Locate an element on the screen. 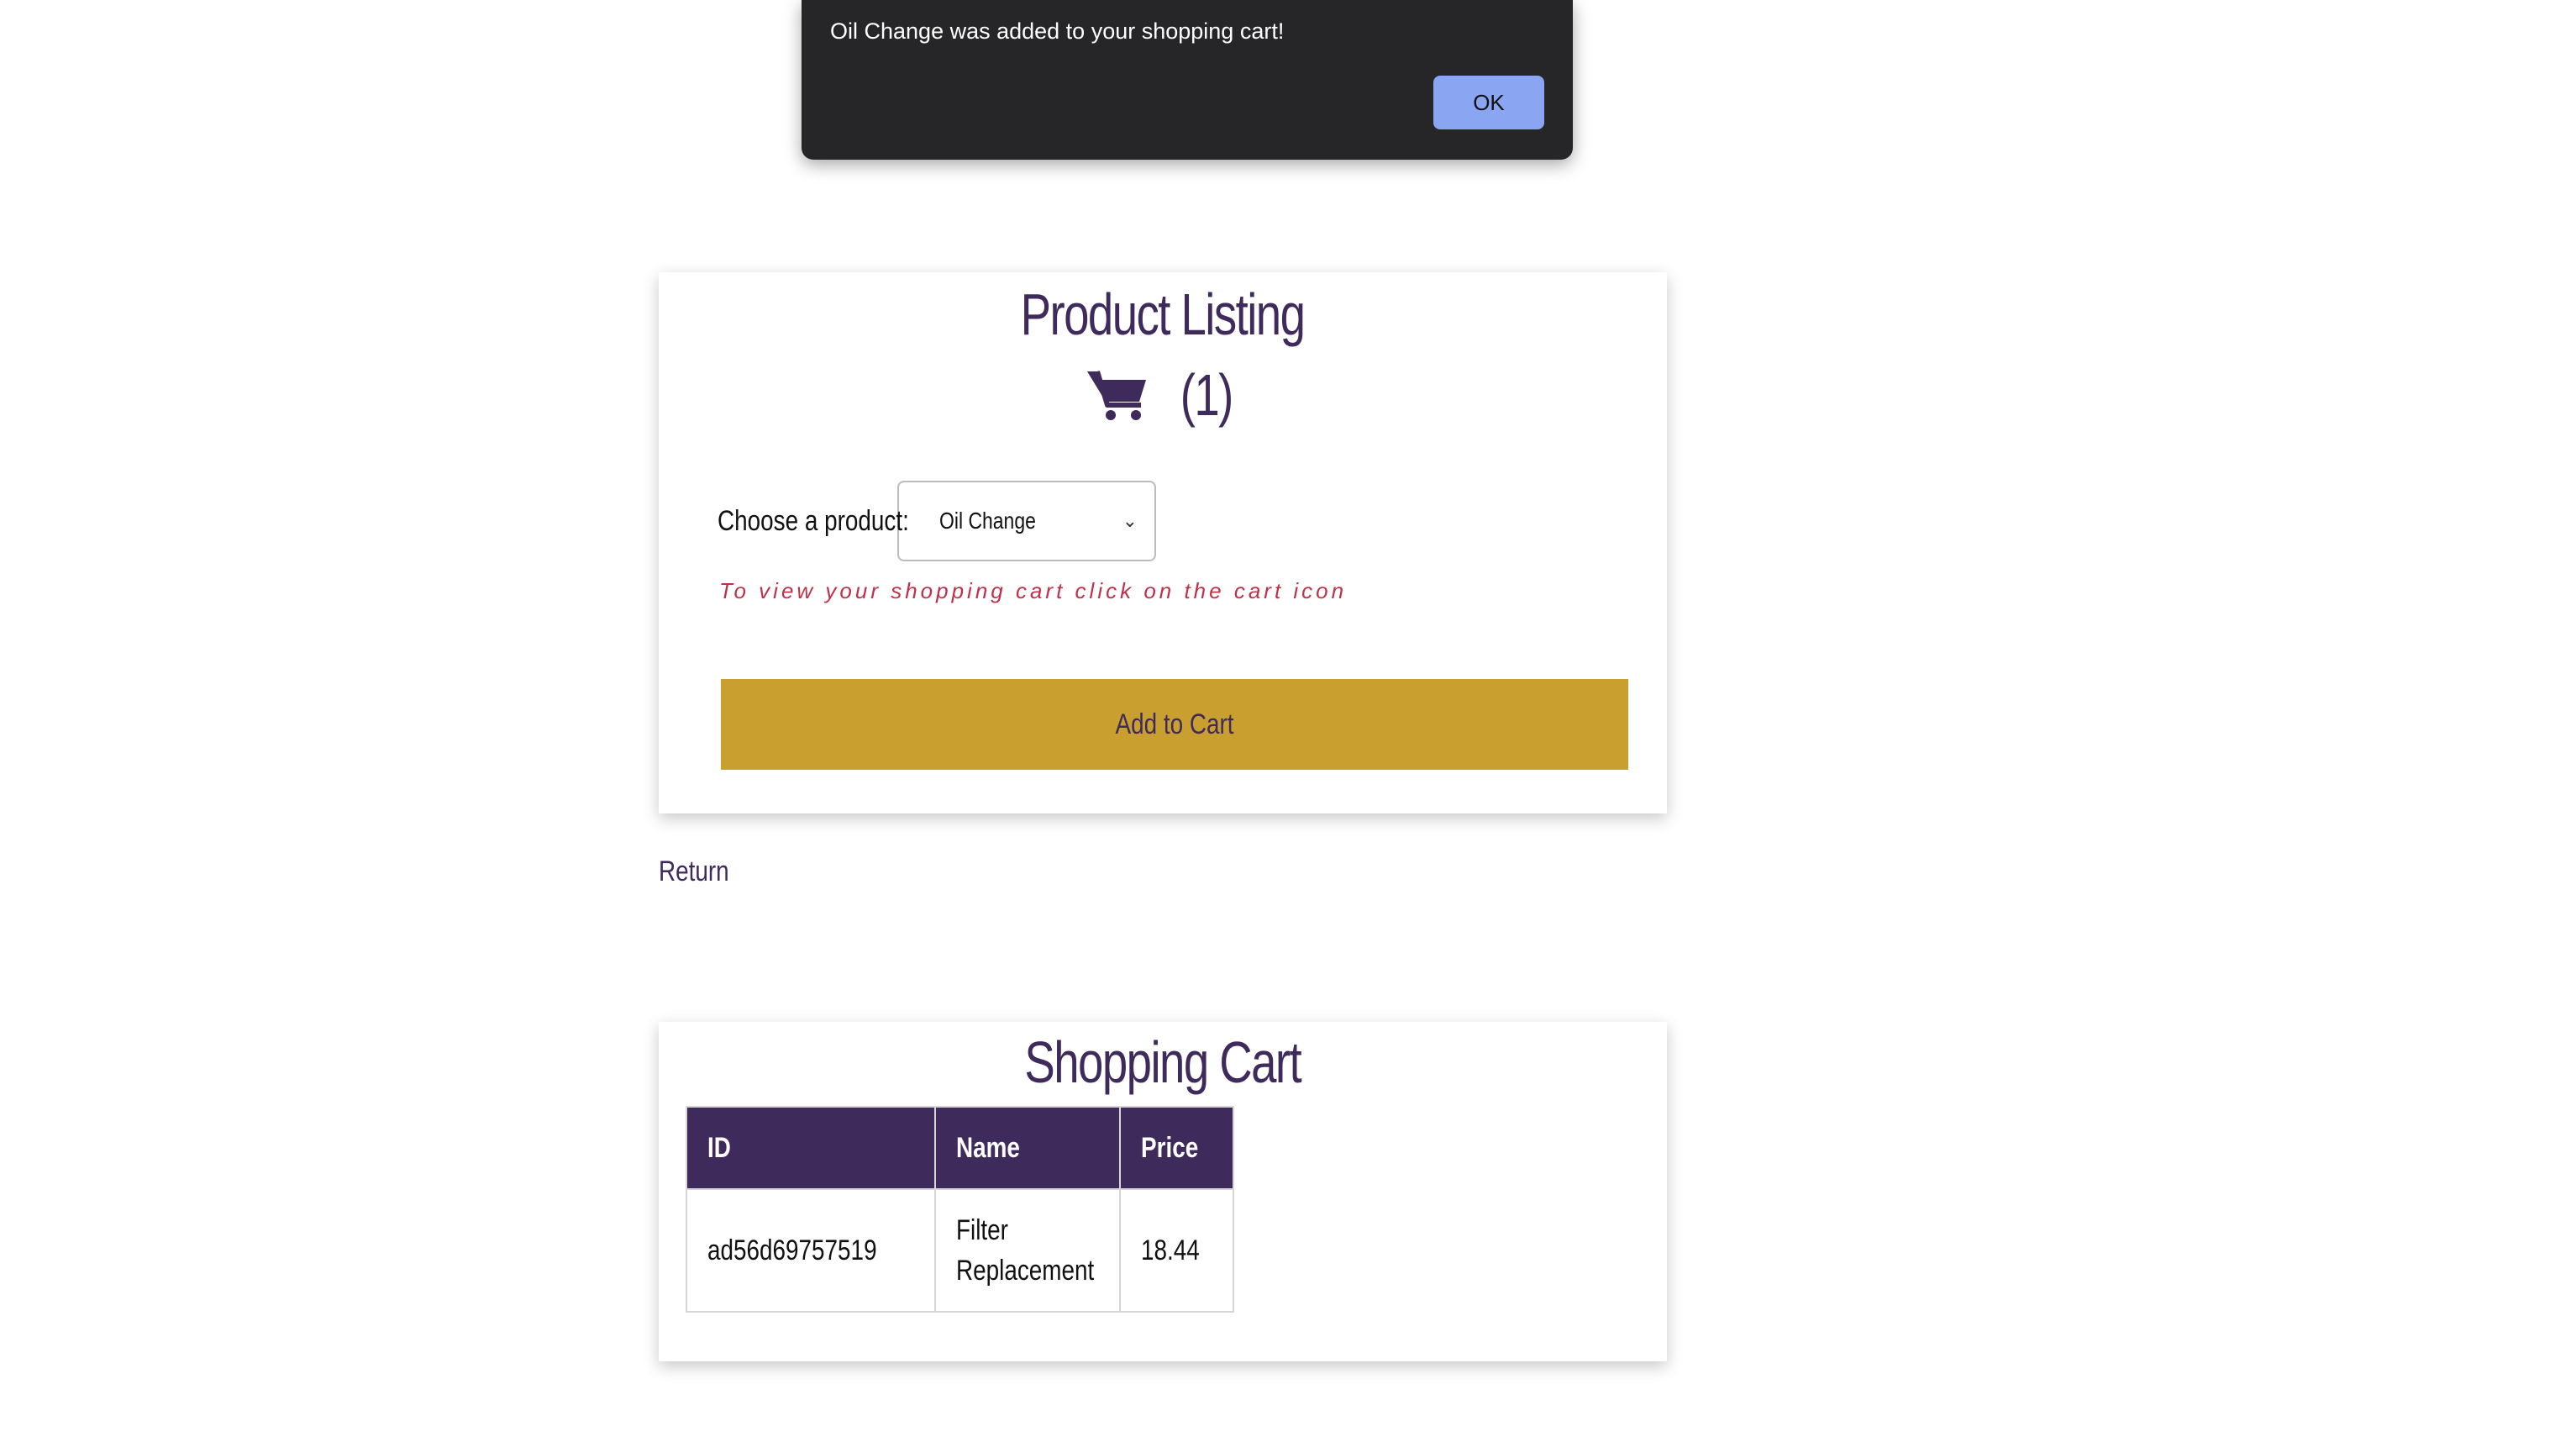 This screenshot has height=1437, width=2576. chevron-down-icon: ⌄ is located at coordinates (1130, 520).